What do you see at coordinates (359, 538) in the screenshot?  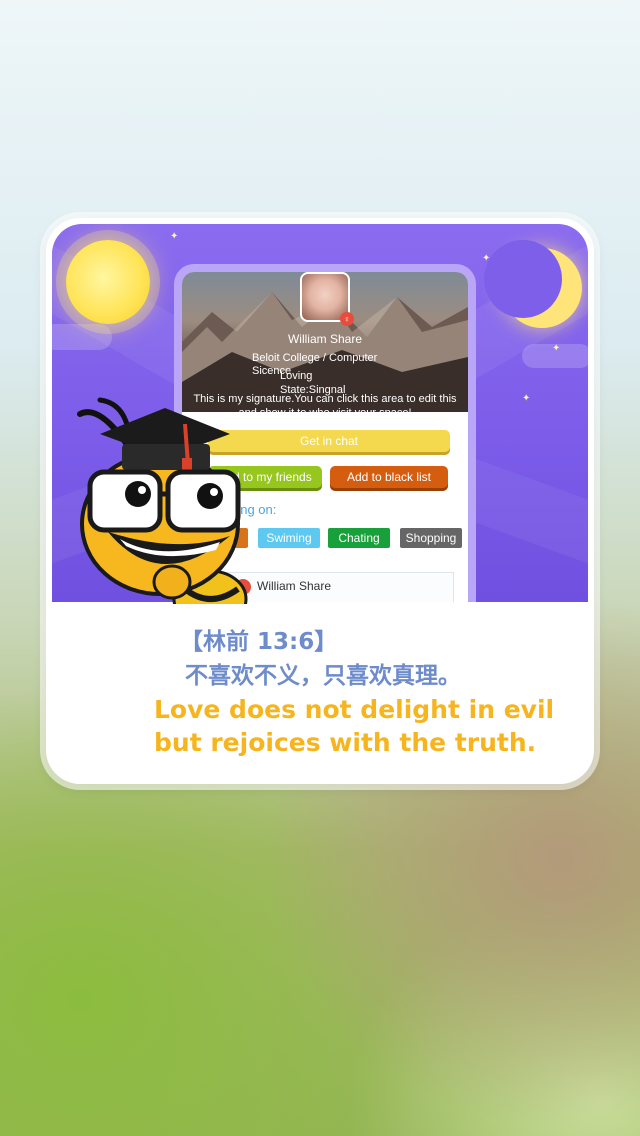 I see `interest-tag-chating: Chating` at bounding box center [359, 538].